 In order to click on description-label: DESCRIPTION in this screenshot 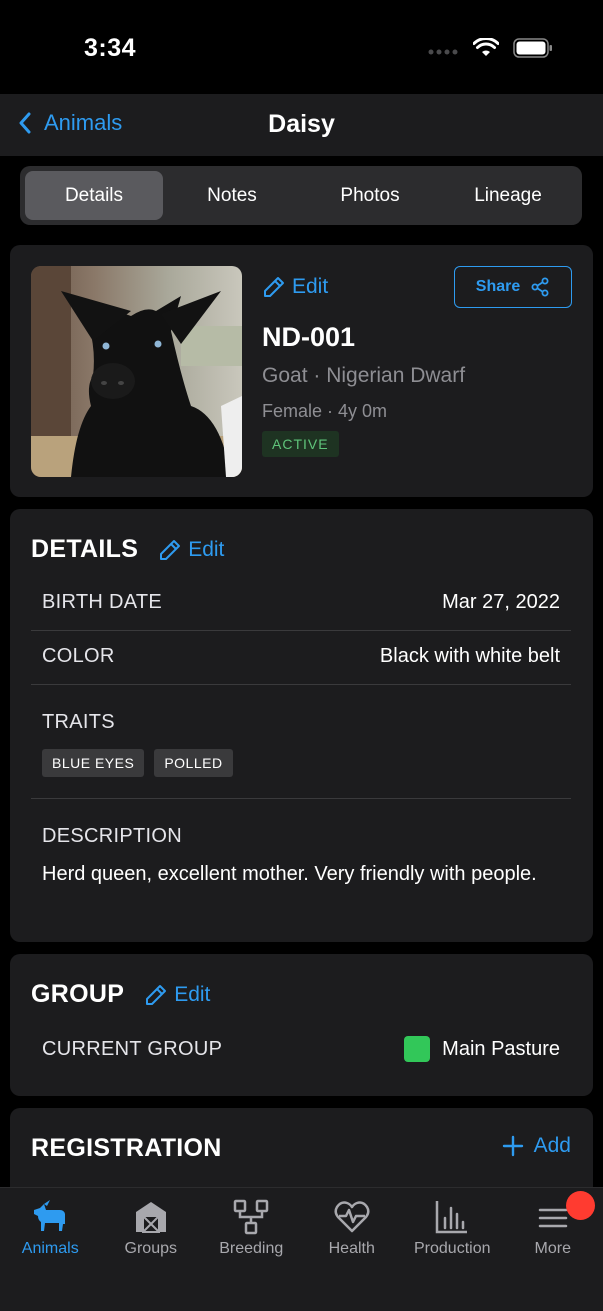, I will do `click(112, 836)`.